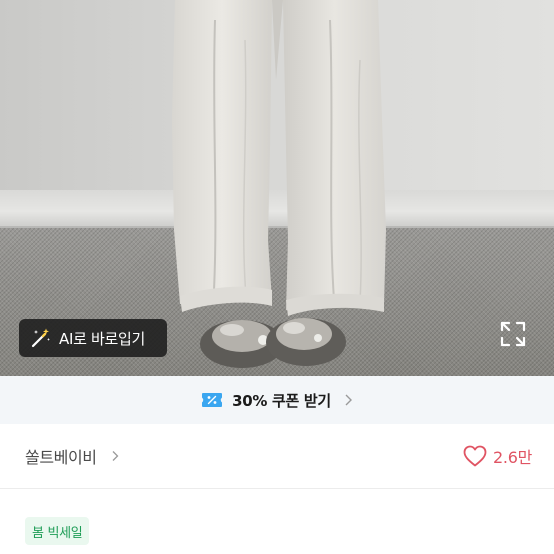 This screenshot has height=554, width=554. Describe the element at coordinates (212, 400) in the screenshot. I see `coupon-percent-icon` at that location.